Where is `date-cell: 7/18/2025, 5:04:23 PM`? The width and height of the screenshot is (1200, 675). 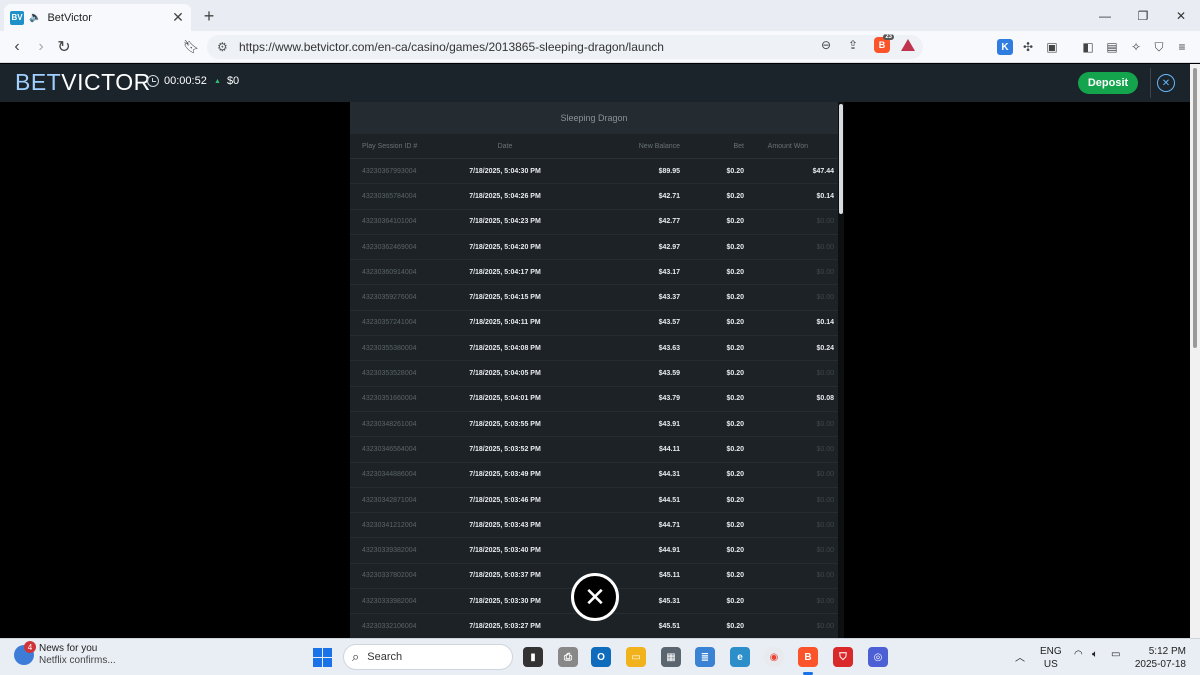
date-cell: 7/18/2025, 5:04:23 PM is located at coordinates (505, 222).